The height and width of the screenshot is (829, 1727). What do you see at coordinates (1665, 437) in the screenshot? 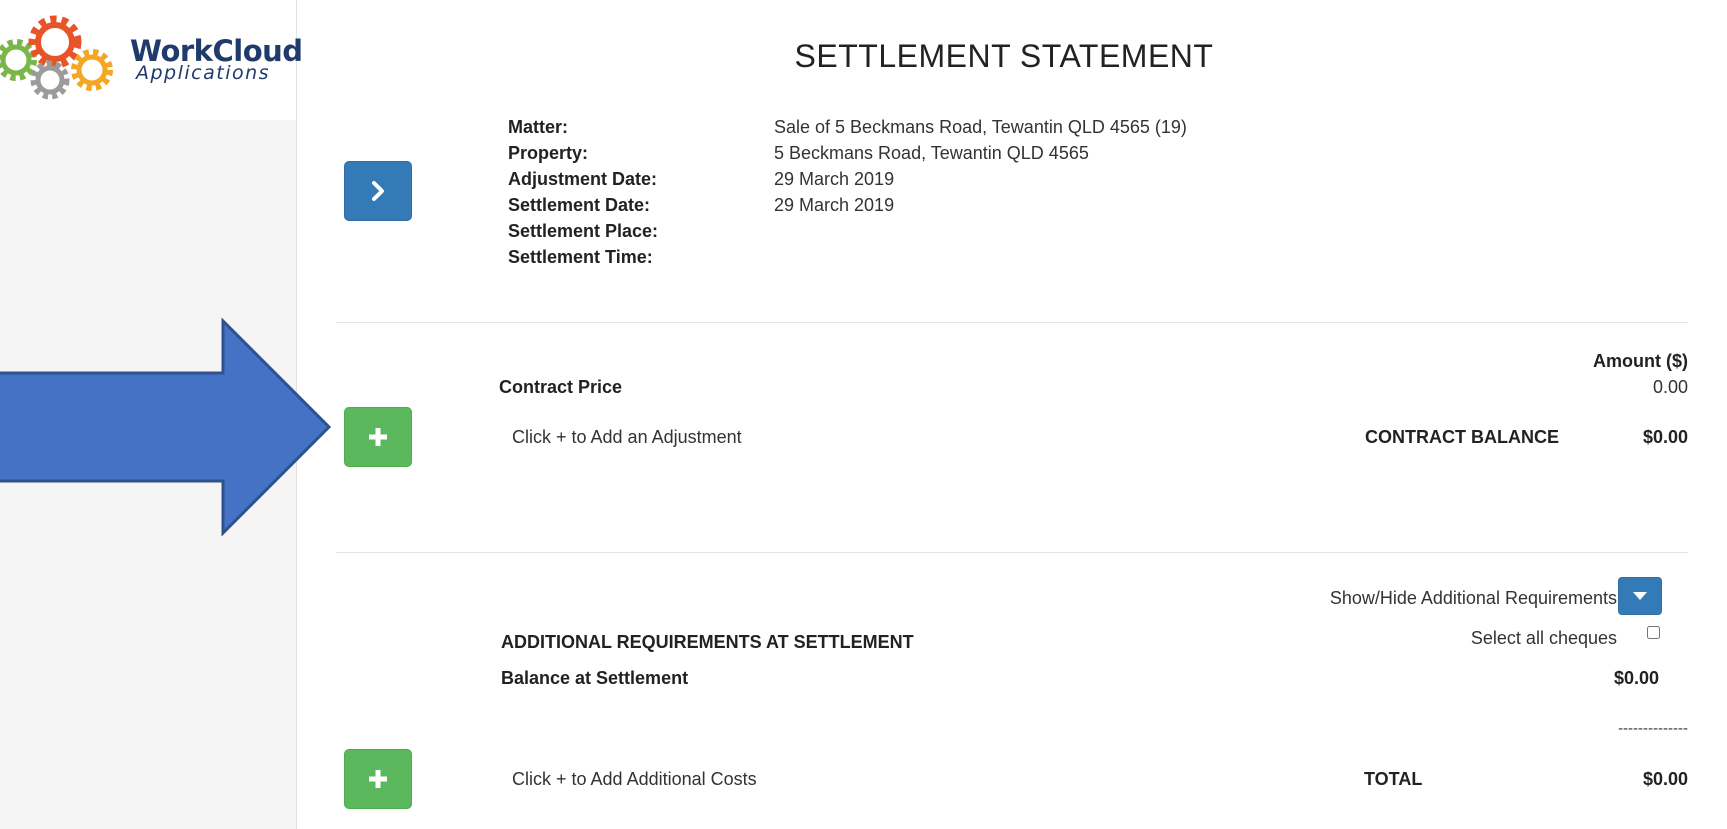
I see `contract-balance-value: $0.00` at bounding box center [1665, 437].